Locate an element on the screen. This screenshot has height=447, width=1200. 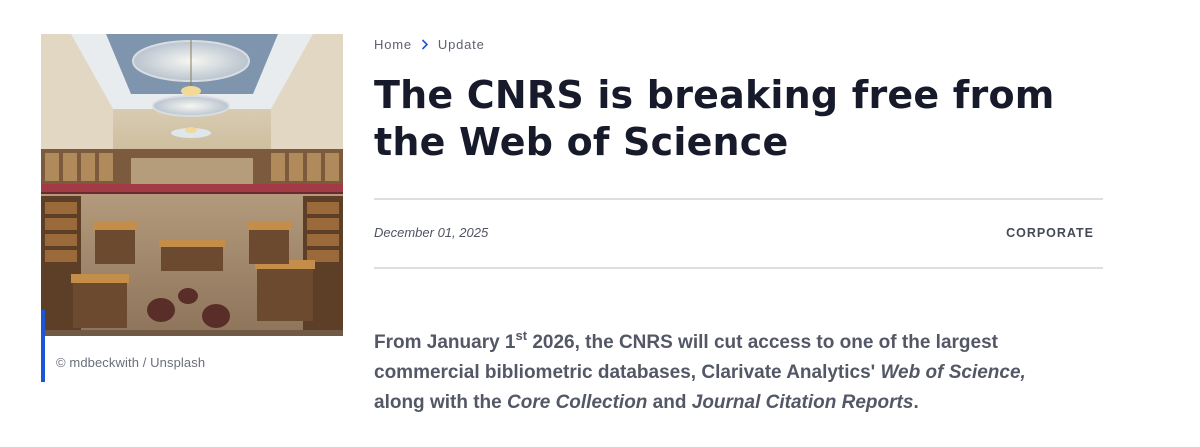
breadcrumb-current: Update is located at coordinates (461, 44).